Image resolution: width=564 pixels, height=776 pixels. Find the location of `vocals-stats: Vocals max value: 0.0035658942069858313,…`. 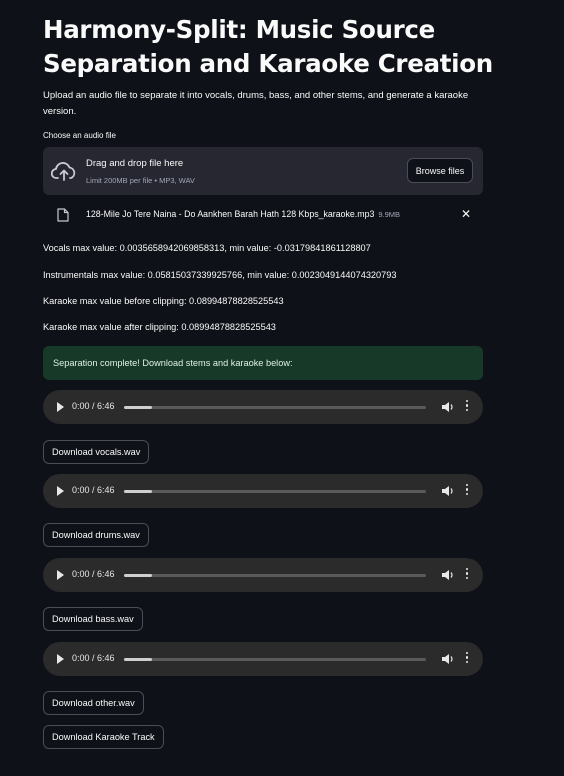

vocals-stats: Vocals max value: 0.0035658942069858313,… is located at coordinates (207, 248).